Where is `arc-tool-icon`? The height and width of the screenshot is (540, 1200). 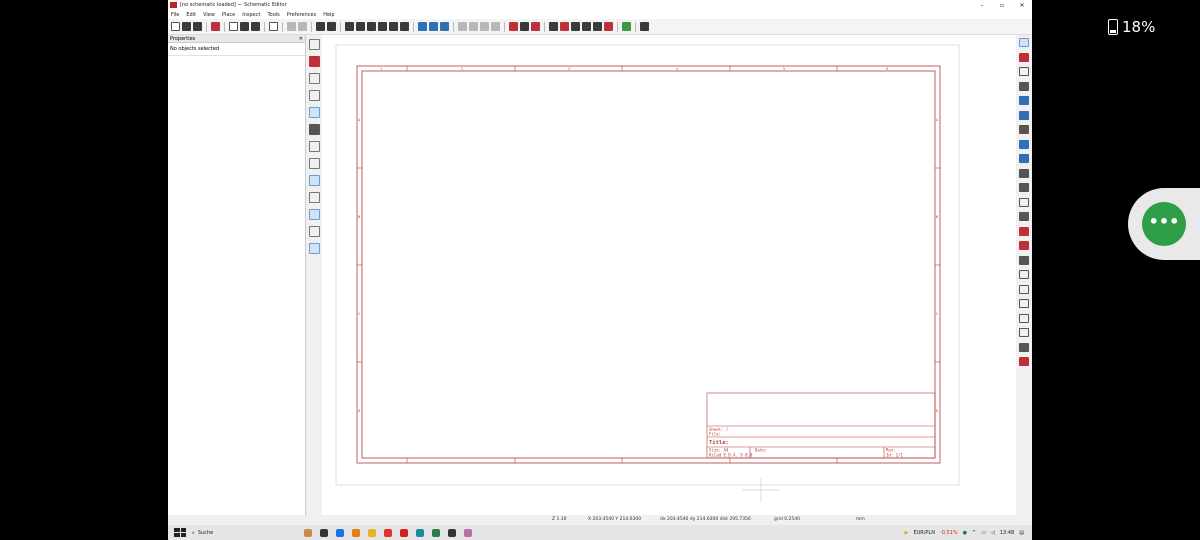 arc-tool-icon is located at coordinates (1024, 318).